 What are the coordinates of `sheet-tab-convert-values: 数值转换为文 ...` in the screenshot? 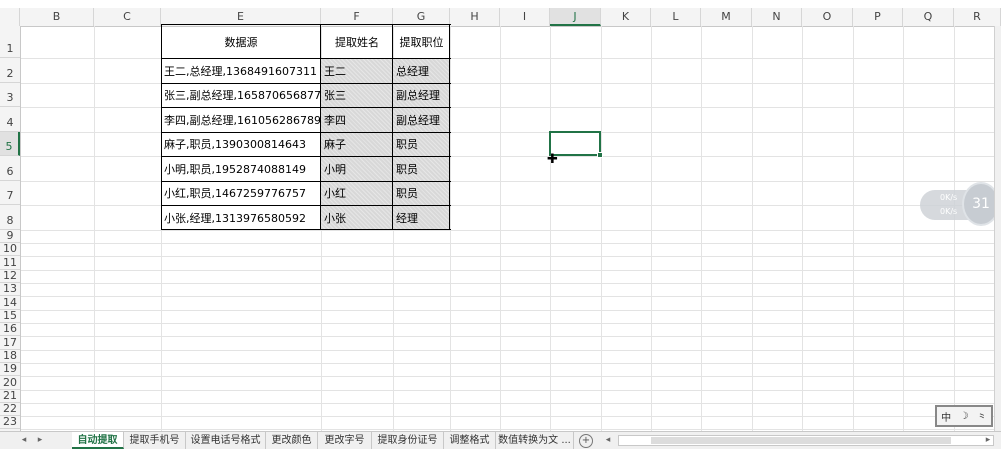 It's located at (535, 440).